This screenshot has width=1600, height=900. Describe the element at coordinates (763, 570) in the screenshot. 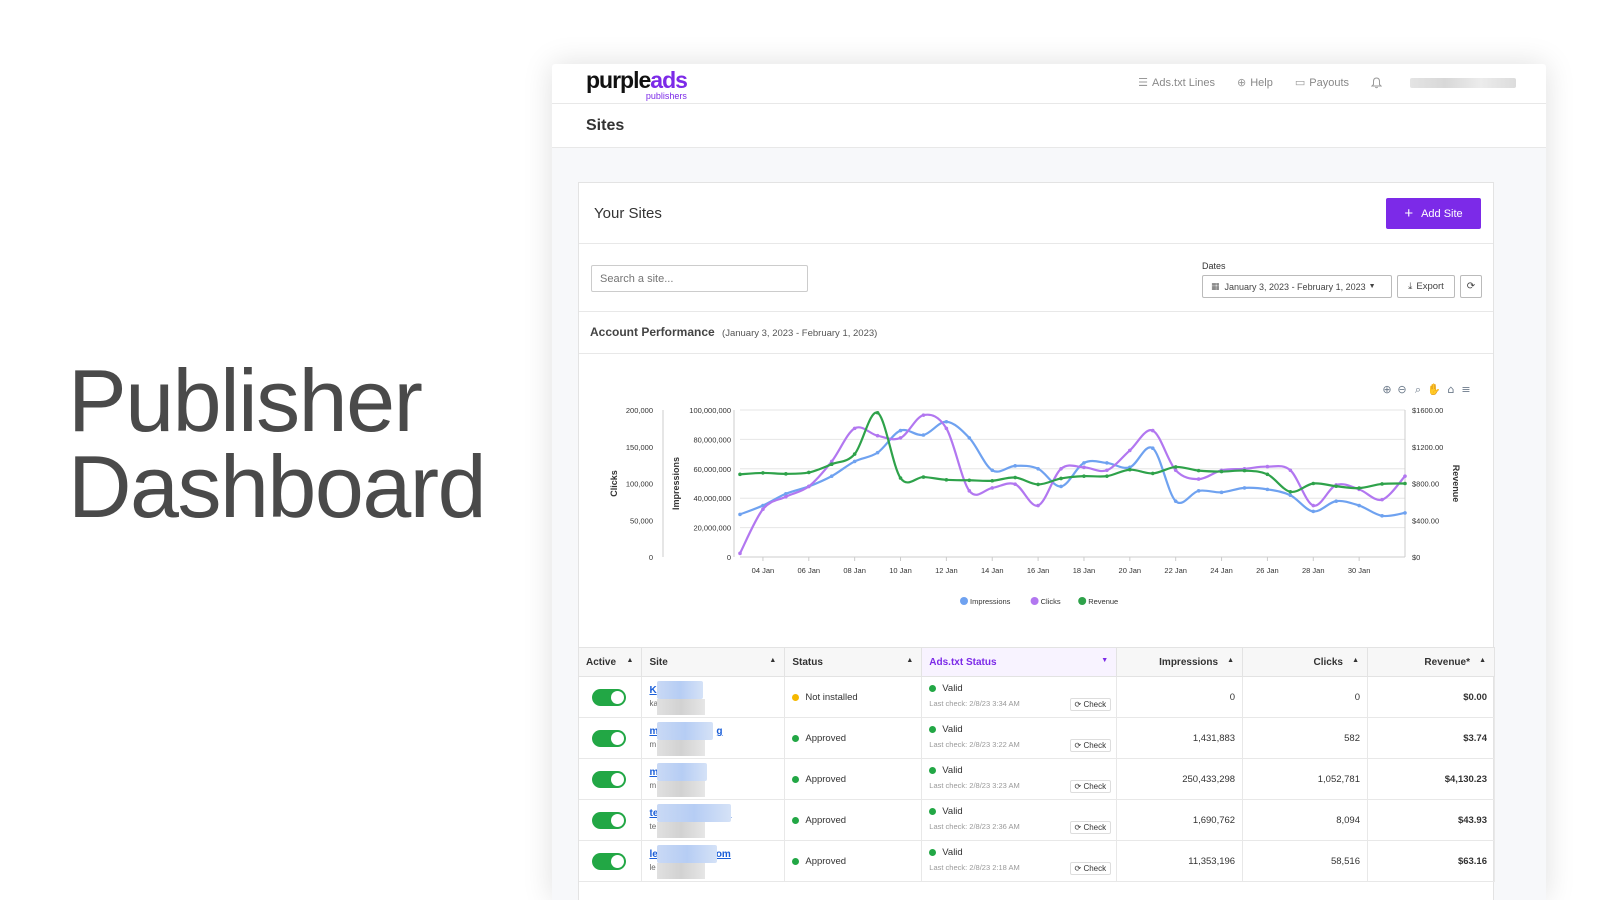

I see `x-tick-label: 04 Jan` at that location.